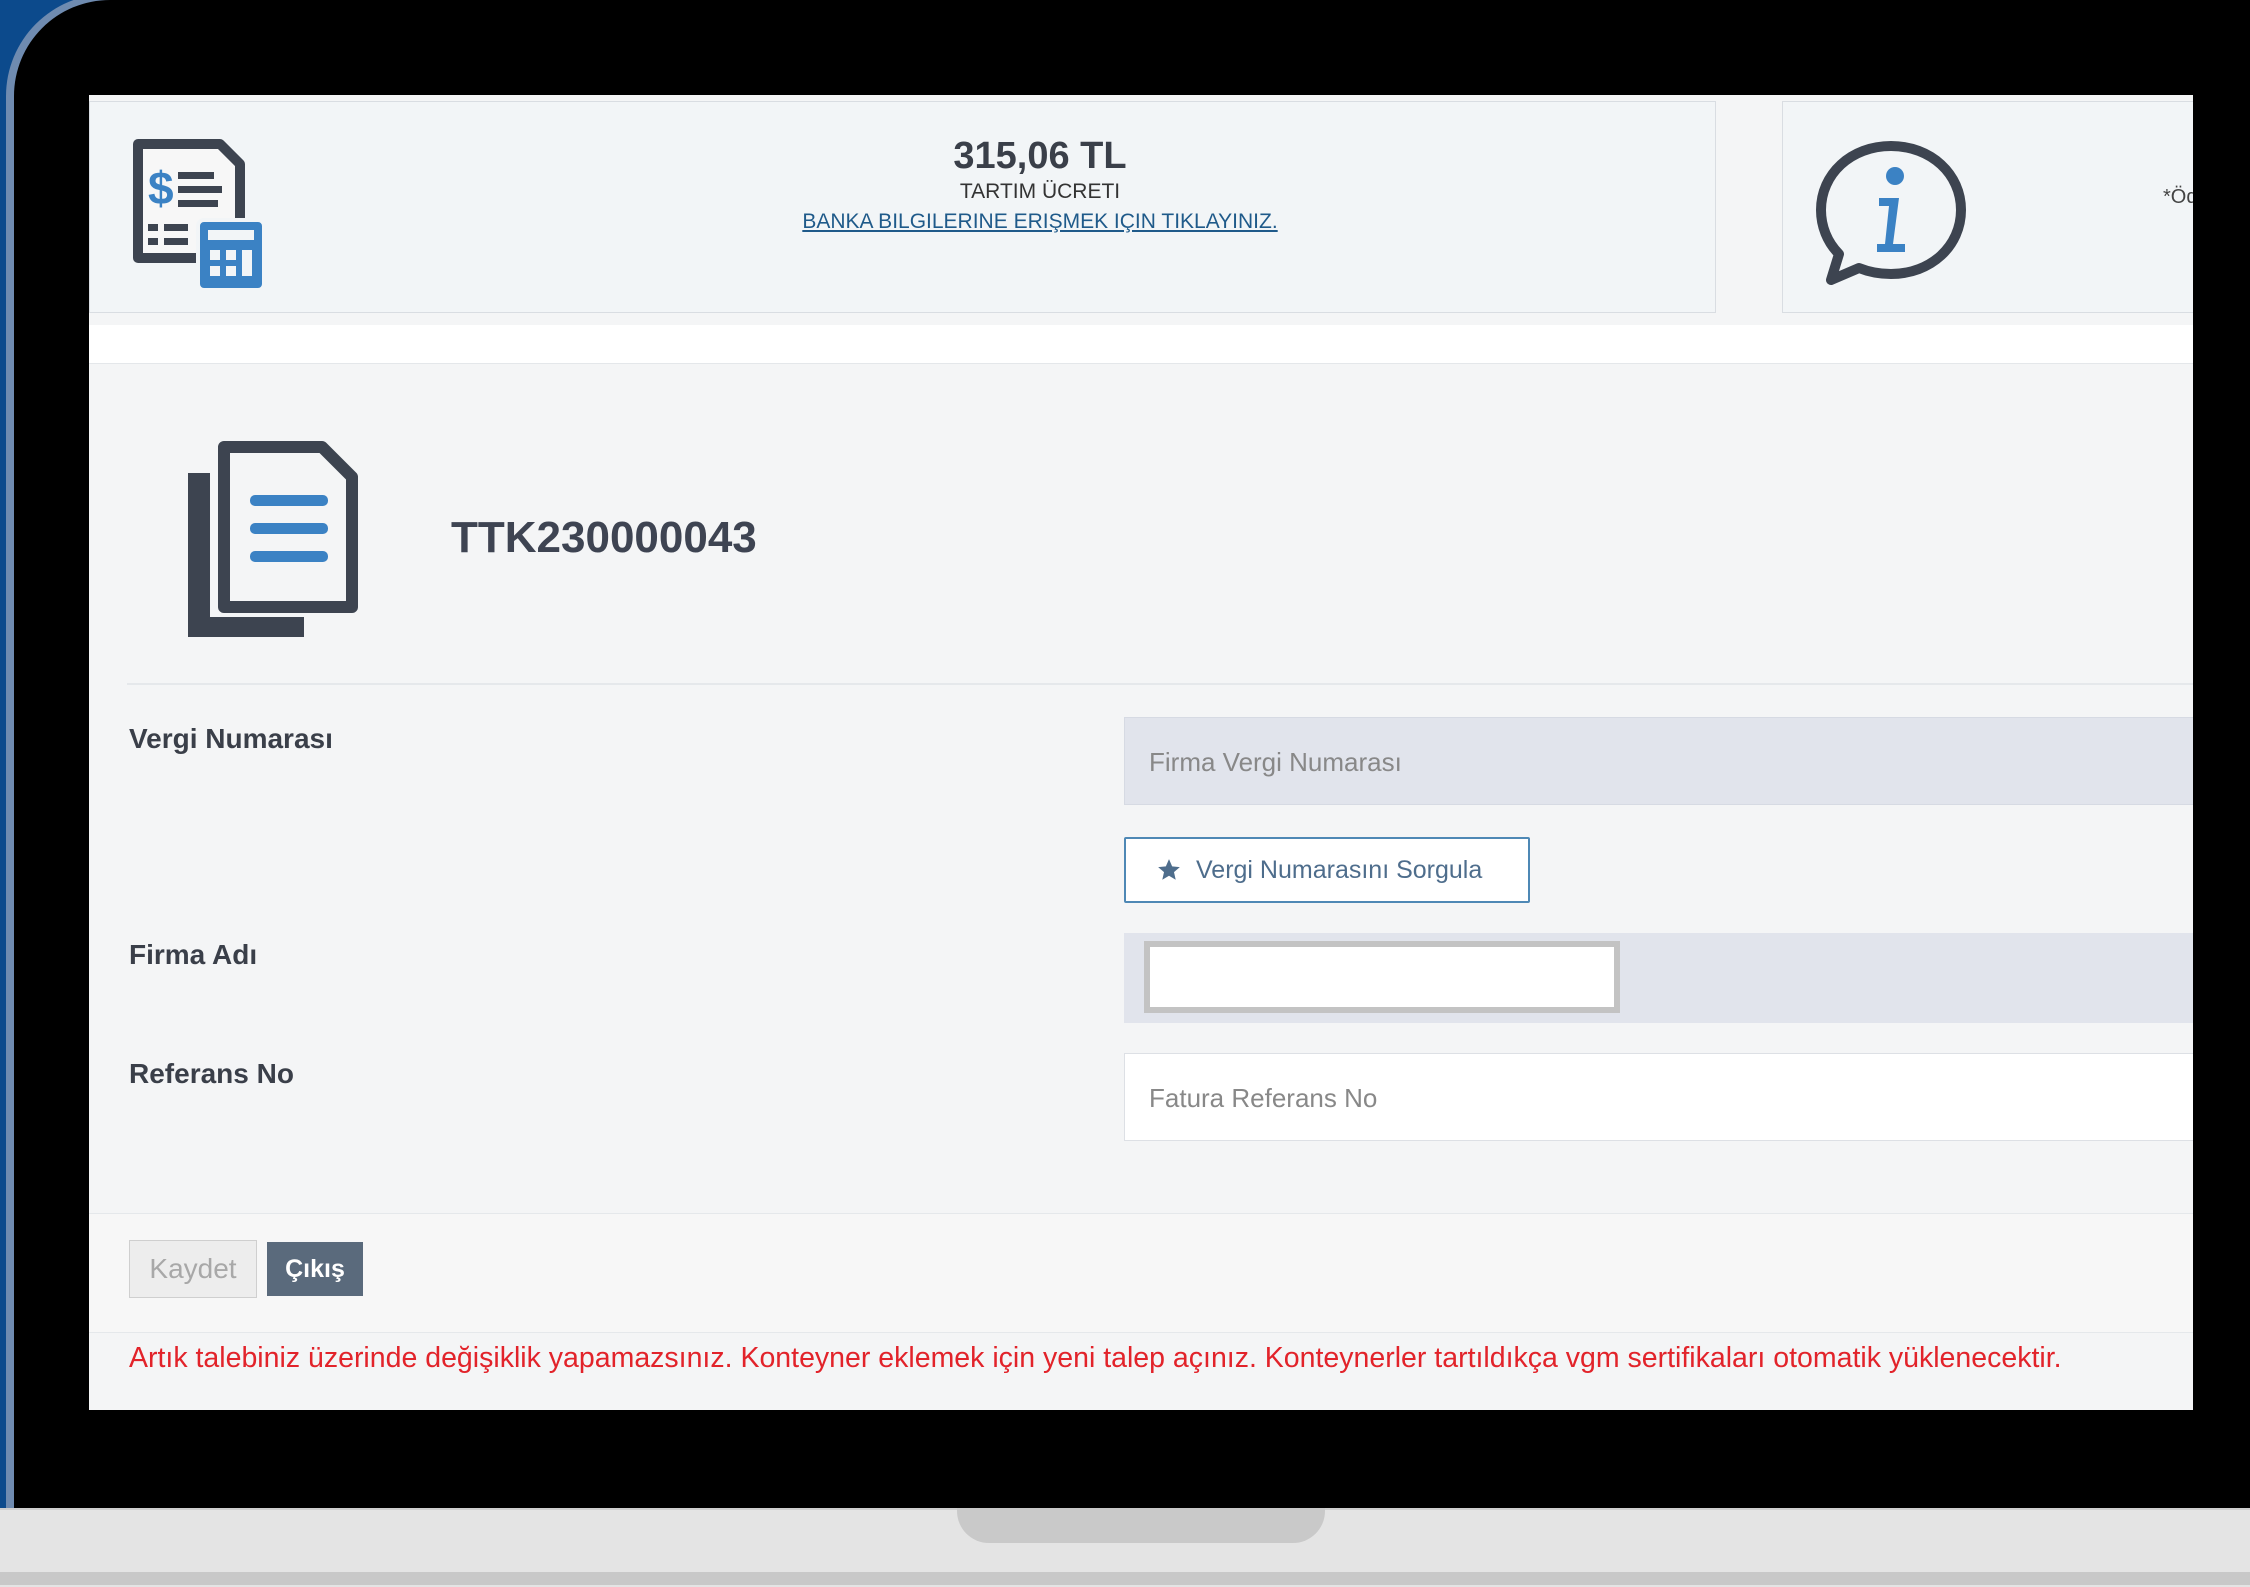  What do you see at coordinates (1339, 869) in the screenshot?
I see `query-button-label: Vergi Numarasını Sorgula` at bounding box center [1339, 869].